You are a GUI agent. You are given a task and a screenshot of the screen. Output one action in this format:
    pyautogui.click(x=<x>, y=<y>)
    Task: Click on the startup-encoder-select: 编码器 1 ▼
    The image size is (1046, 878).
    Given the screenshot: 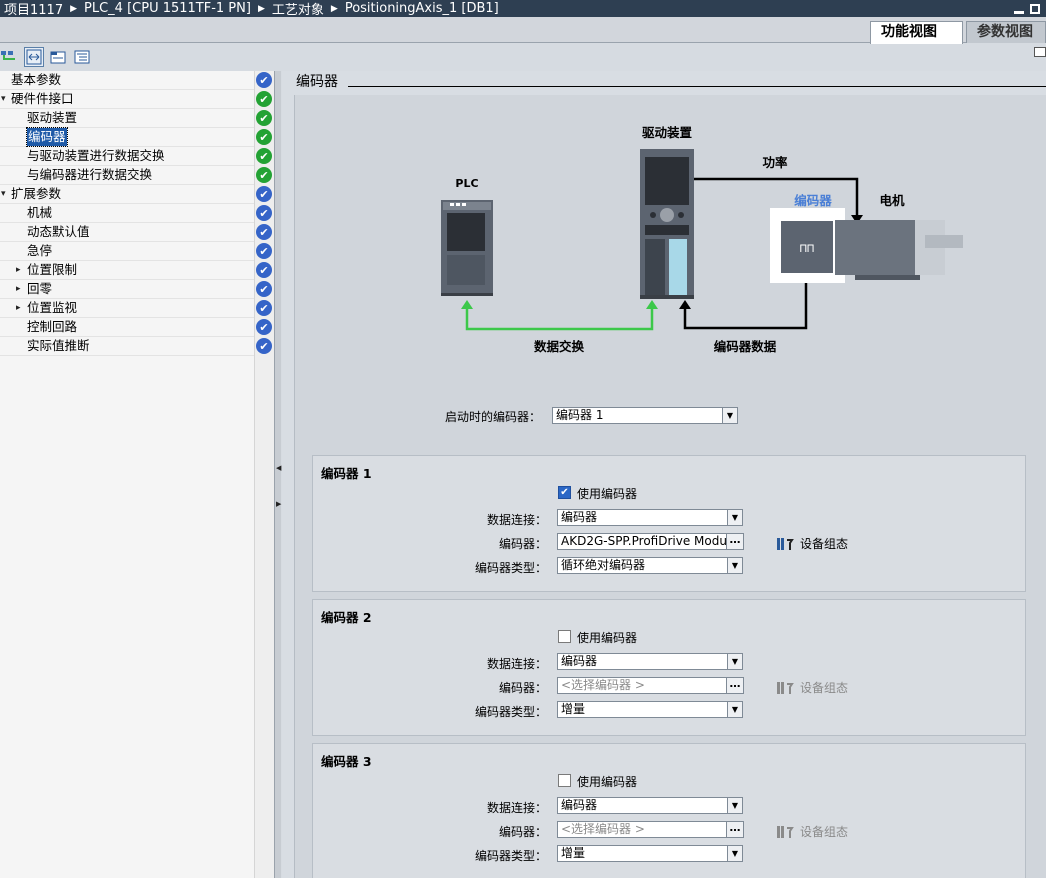 What is the action you would take?
    pyautogui.click(x=645, y=415)
    